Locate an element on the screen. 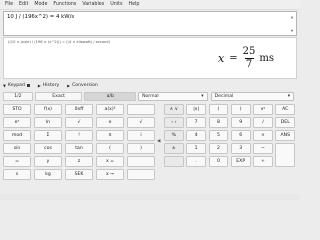  format-select-value: Normal is located at coordinates (150, 96).